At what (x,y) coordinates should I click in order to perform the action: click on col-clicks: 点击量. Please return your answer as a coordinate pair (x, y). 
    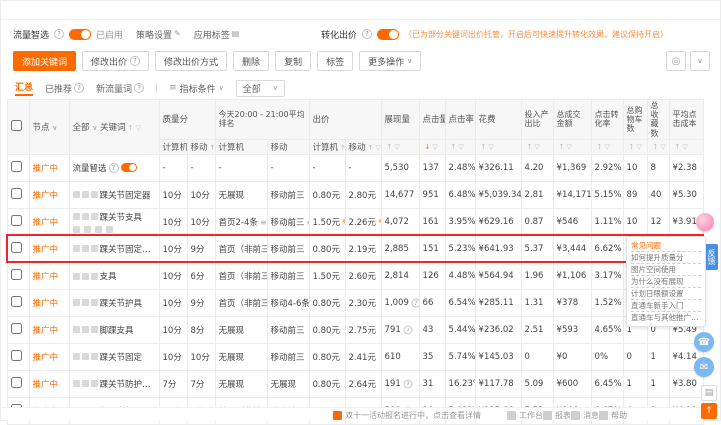
    Looking at the image, I should click on (432, 120).